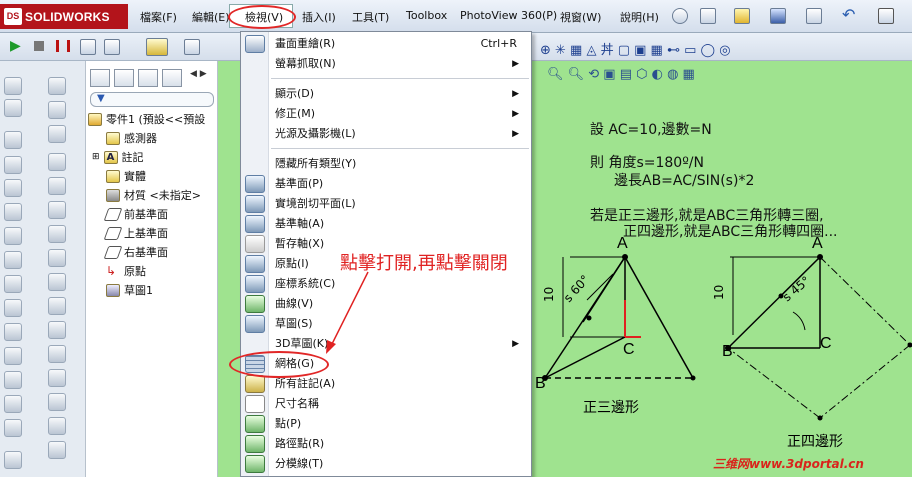  Describe the element at coordinates (589, 318) in the screenshot. I see `midpoint` at that location.